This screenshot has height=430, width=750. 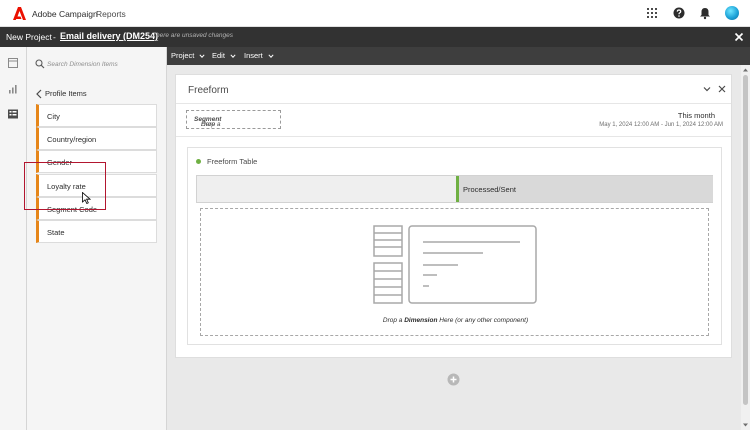 I want to click on segment-drop-zone: Drop a Segment Here, so click(x=233, y=119).